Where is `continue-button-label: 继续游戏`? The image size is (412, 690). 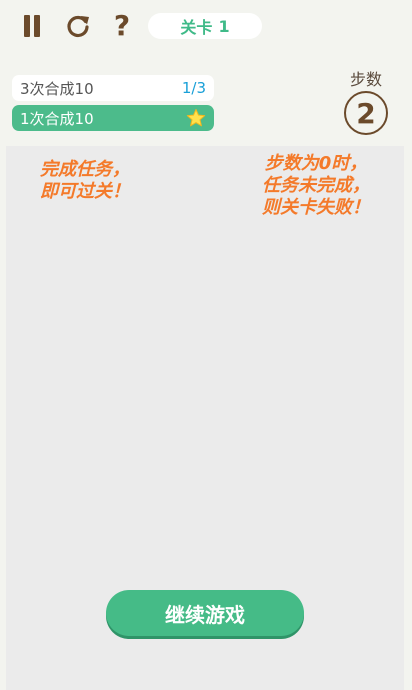
continue-button-label: 继续游戏 is located at coordinates (205, 614).